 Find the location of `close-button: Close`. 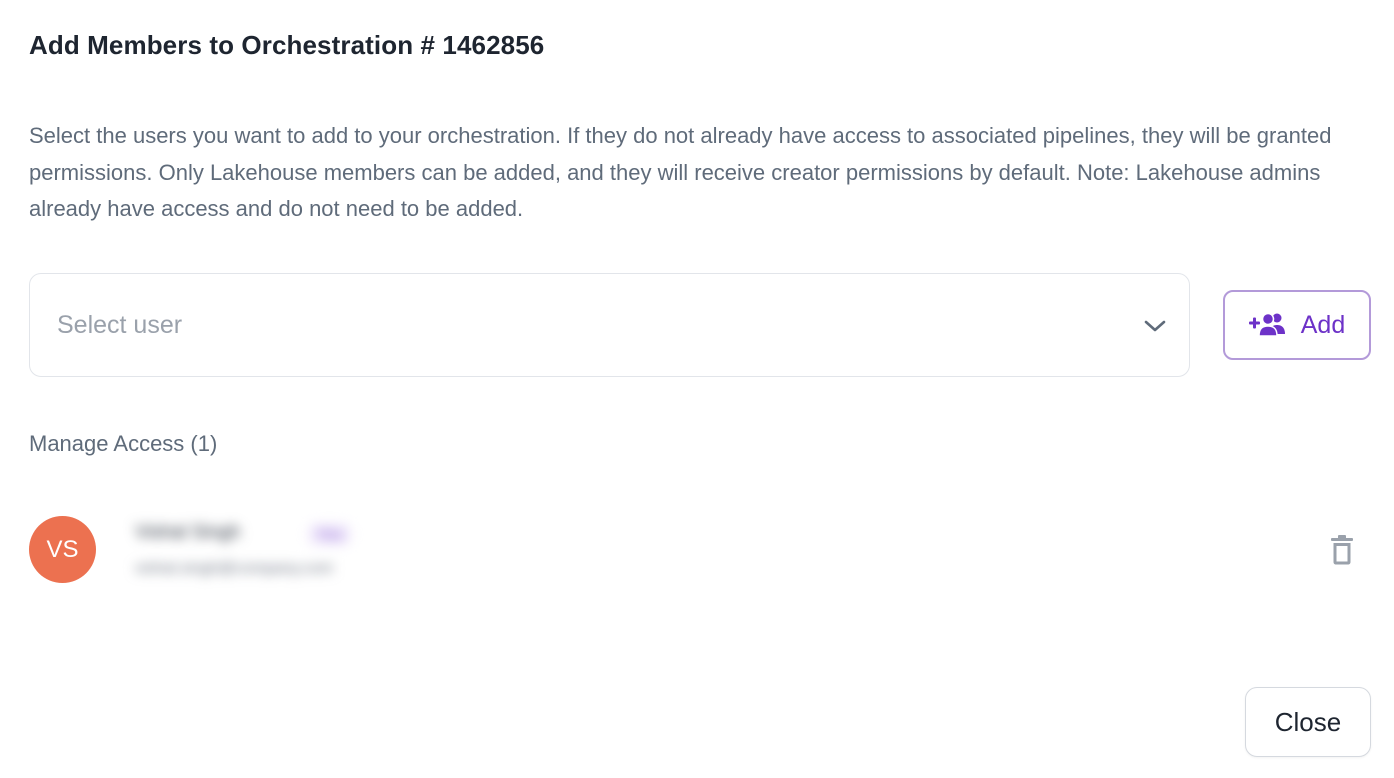

close-button: Close is located at coordinates (1308, 722).